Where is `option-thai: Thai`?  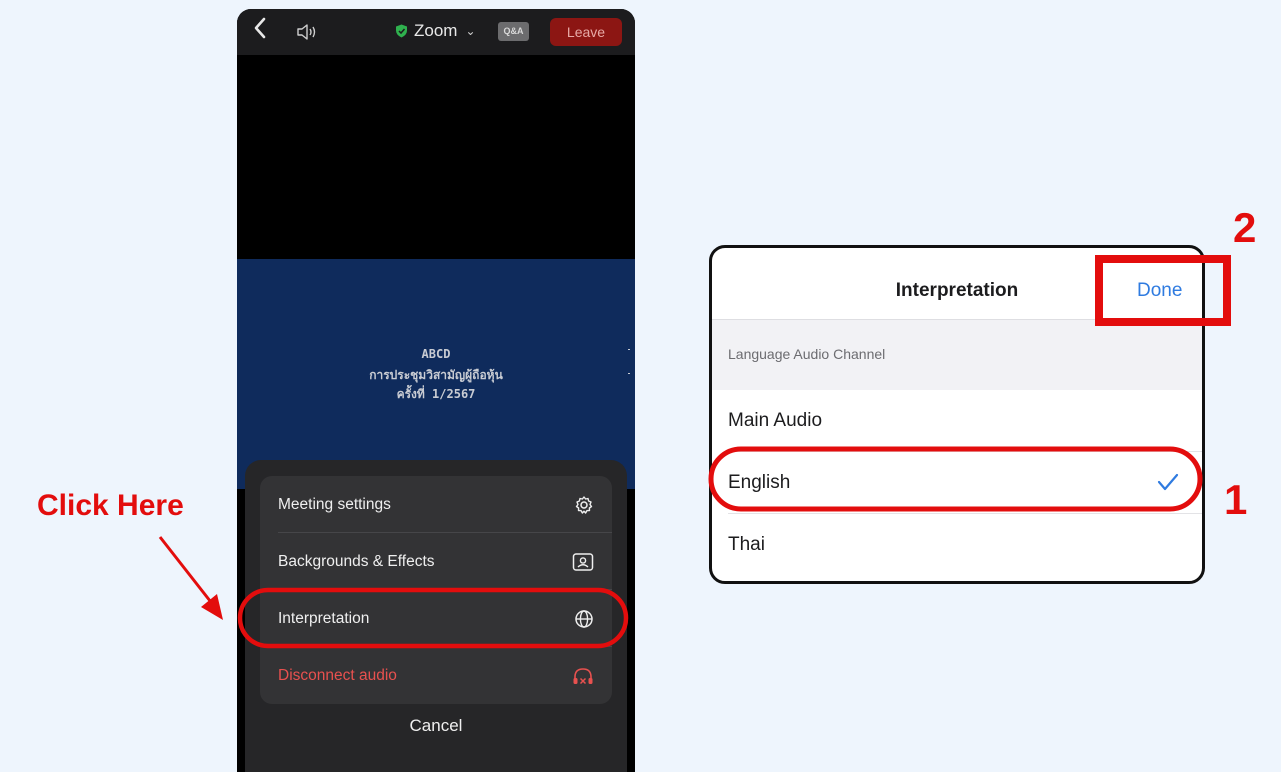 option-thai: Thai is located at coordinates (957, 545).